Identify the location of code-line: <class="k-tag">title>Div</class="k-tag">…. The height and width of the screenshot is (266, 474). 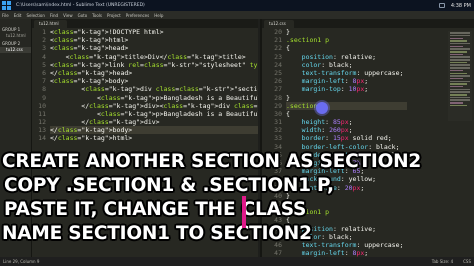
(154, 57).